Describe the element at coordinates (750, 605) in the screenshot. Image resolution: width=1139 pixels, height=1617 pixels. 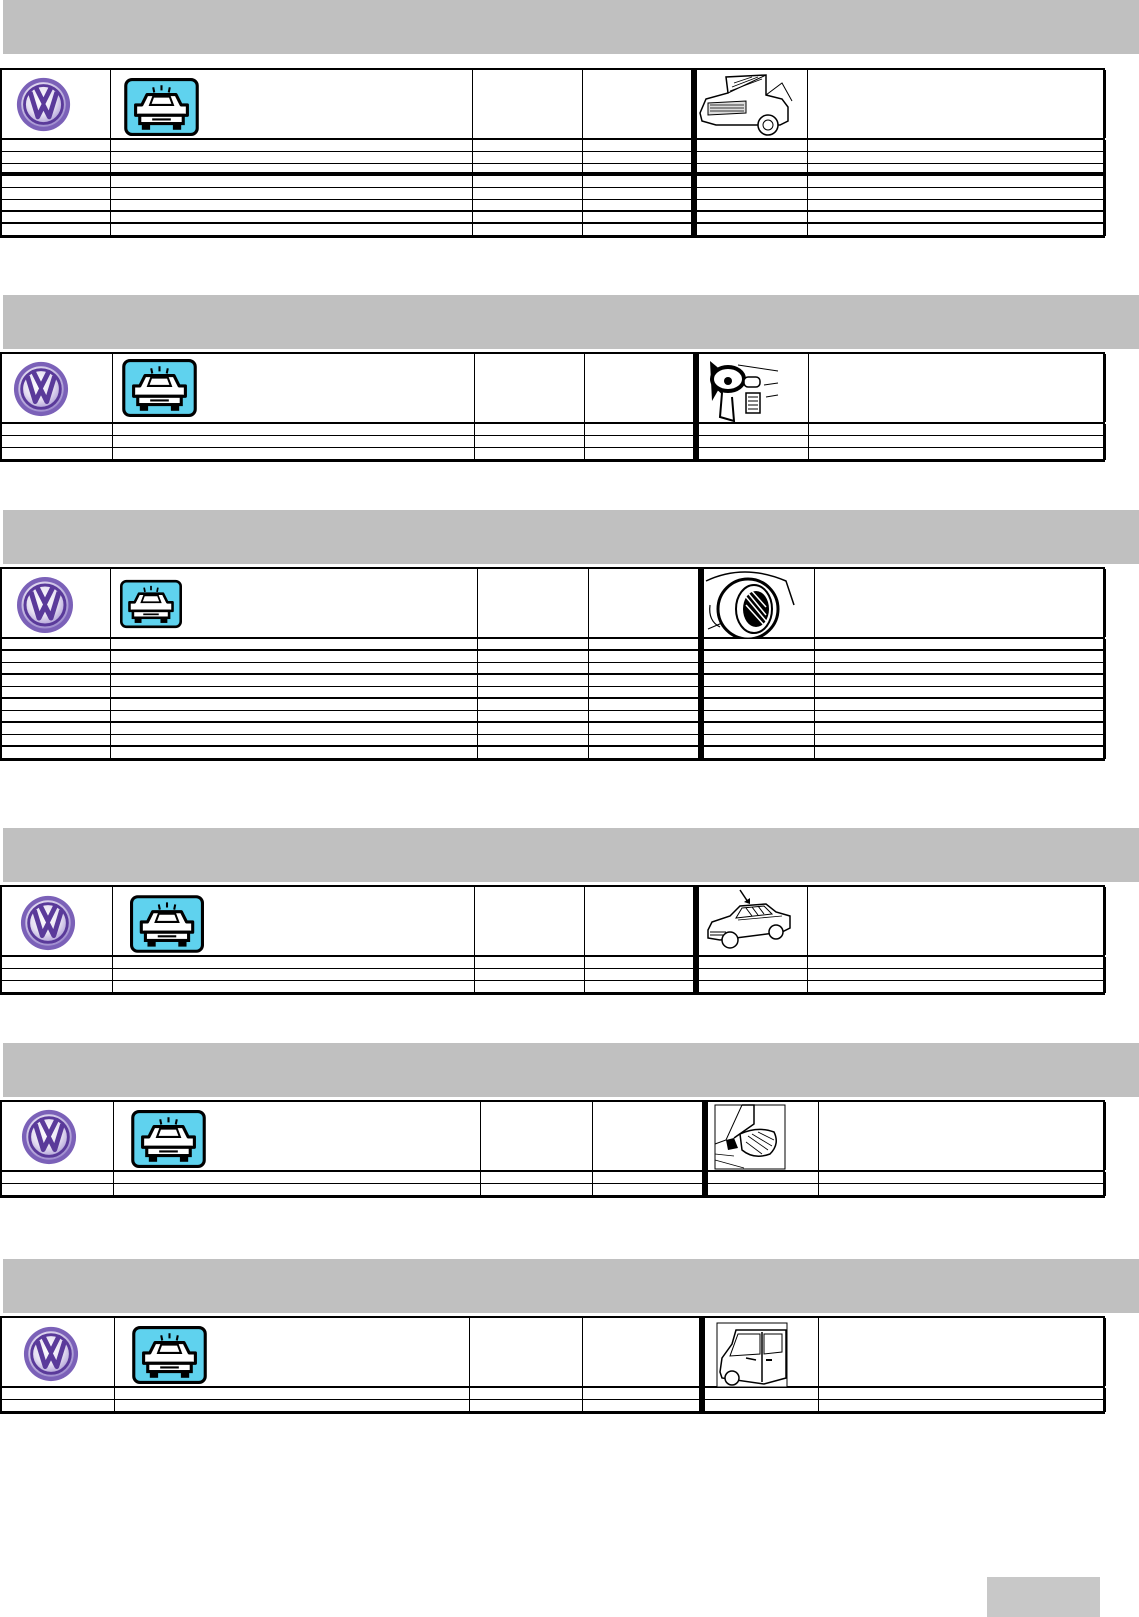
I see `wheel-rim-icon` at that location.